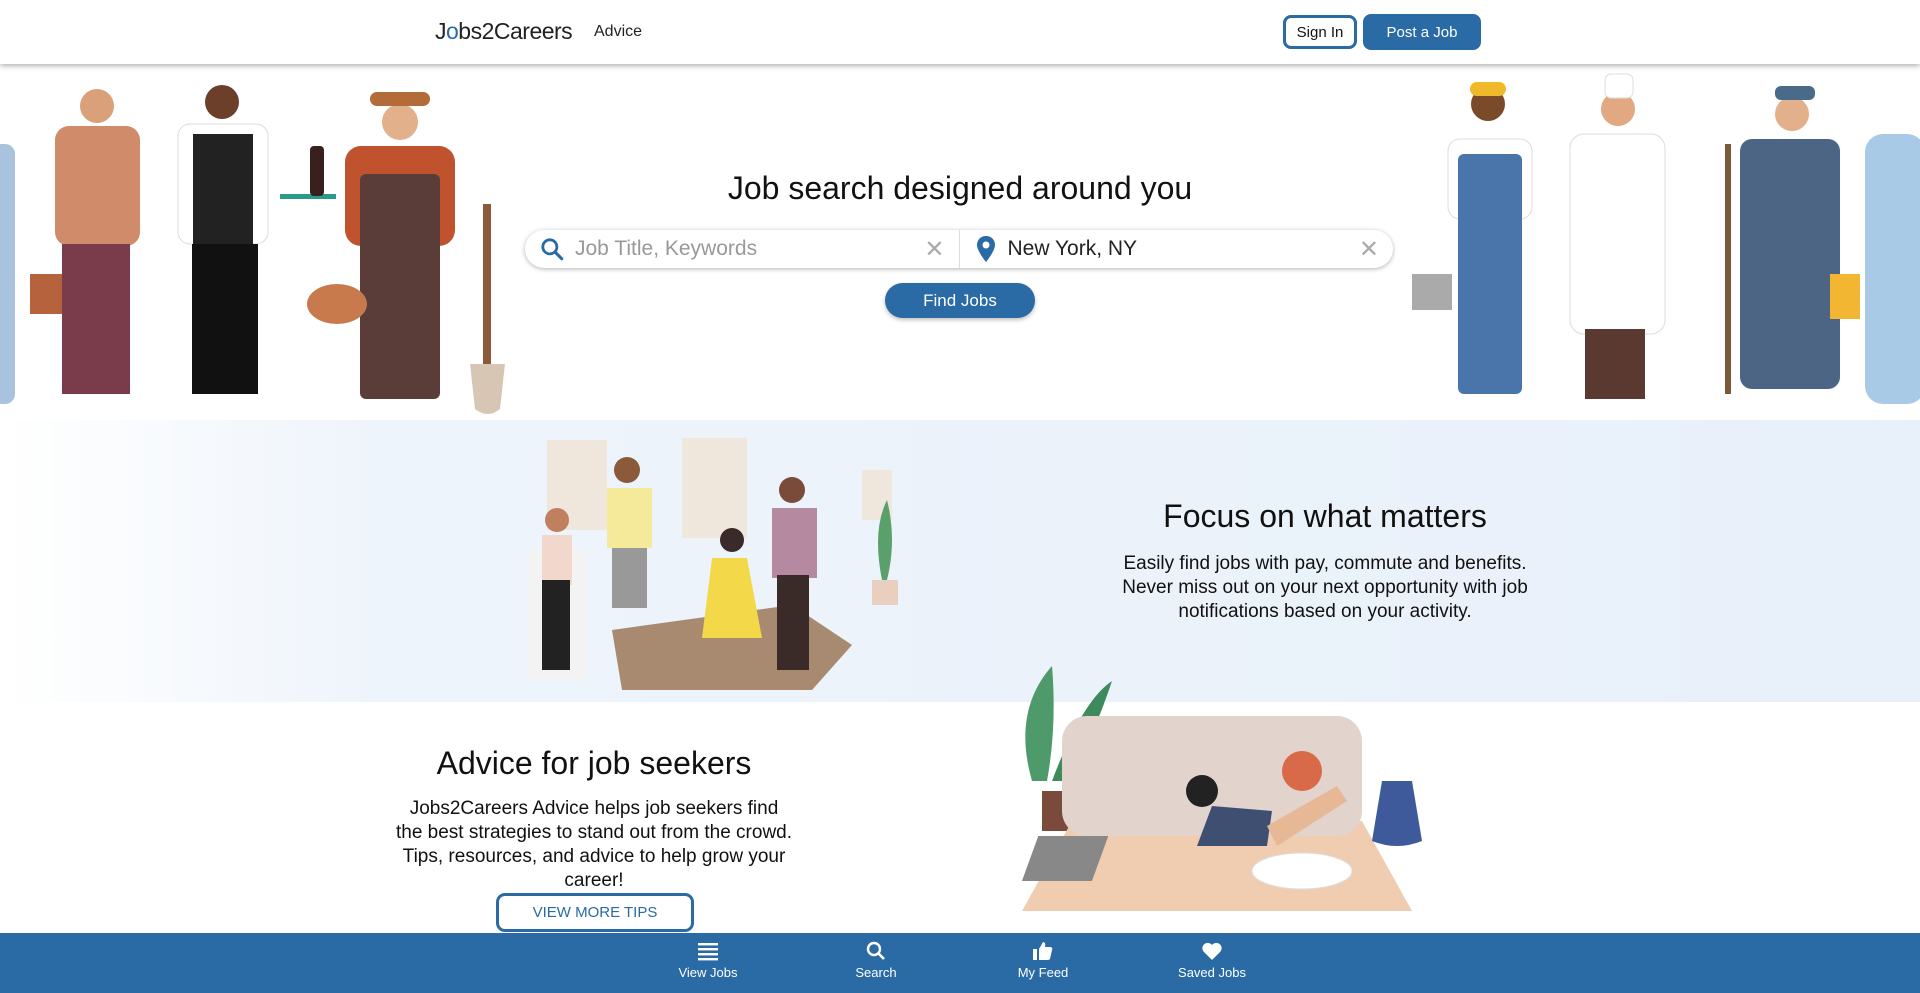  I want to click on nav-saved-jobs: Saved Jobs, so click(1212, 961).